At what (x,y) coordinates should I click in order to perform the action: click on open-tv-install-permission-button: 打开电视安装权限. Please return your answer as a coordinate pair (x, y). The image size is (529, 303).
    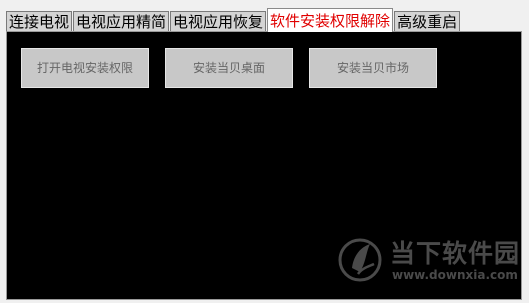
    Looking at the image, I should click on (85, 68).